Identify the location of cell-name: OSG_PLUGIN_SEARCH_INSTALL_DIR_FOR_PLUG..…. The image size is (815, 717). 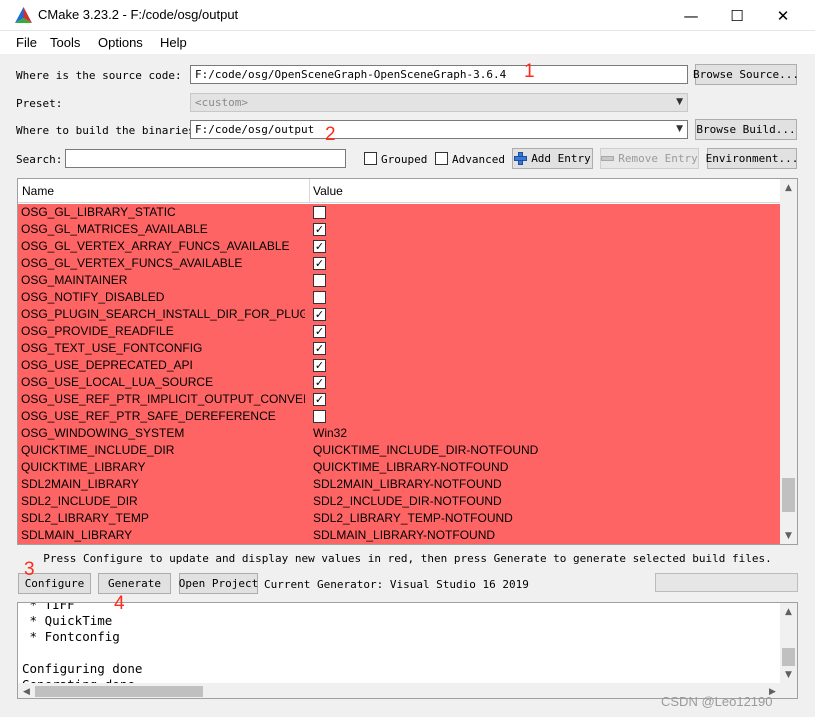
(163, 314).